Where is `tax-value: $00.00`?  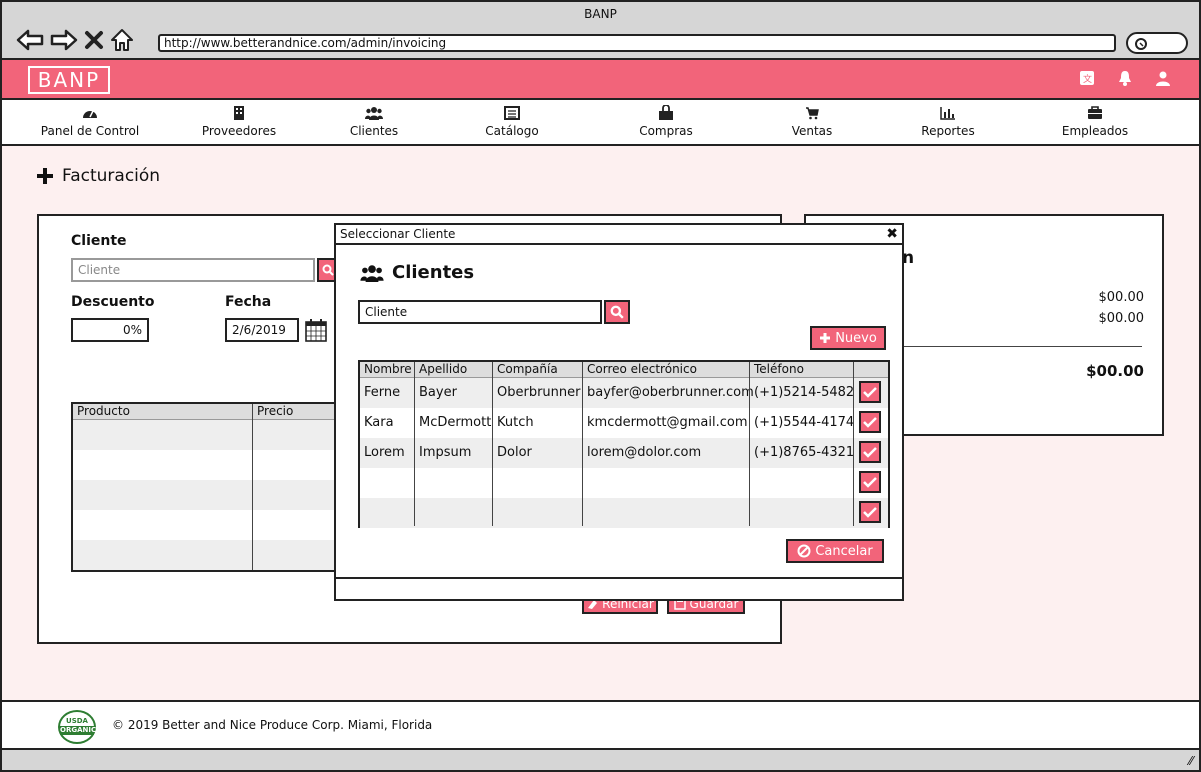 tax-value: $00.00 is located at coordinates (1121, 318).